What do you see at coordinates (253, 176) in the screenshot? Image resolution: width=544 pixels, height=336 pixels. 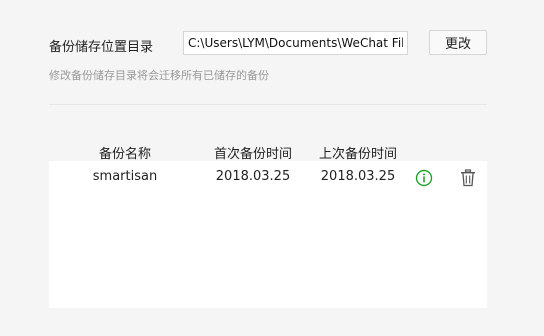 I see `first-backup-time: 2018.03.25` at bounding box center [253, 176].